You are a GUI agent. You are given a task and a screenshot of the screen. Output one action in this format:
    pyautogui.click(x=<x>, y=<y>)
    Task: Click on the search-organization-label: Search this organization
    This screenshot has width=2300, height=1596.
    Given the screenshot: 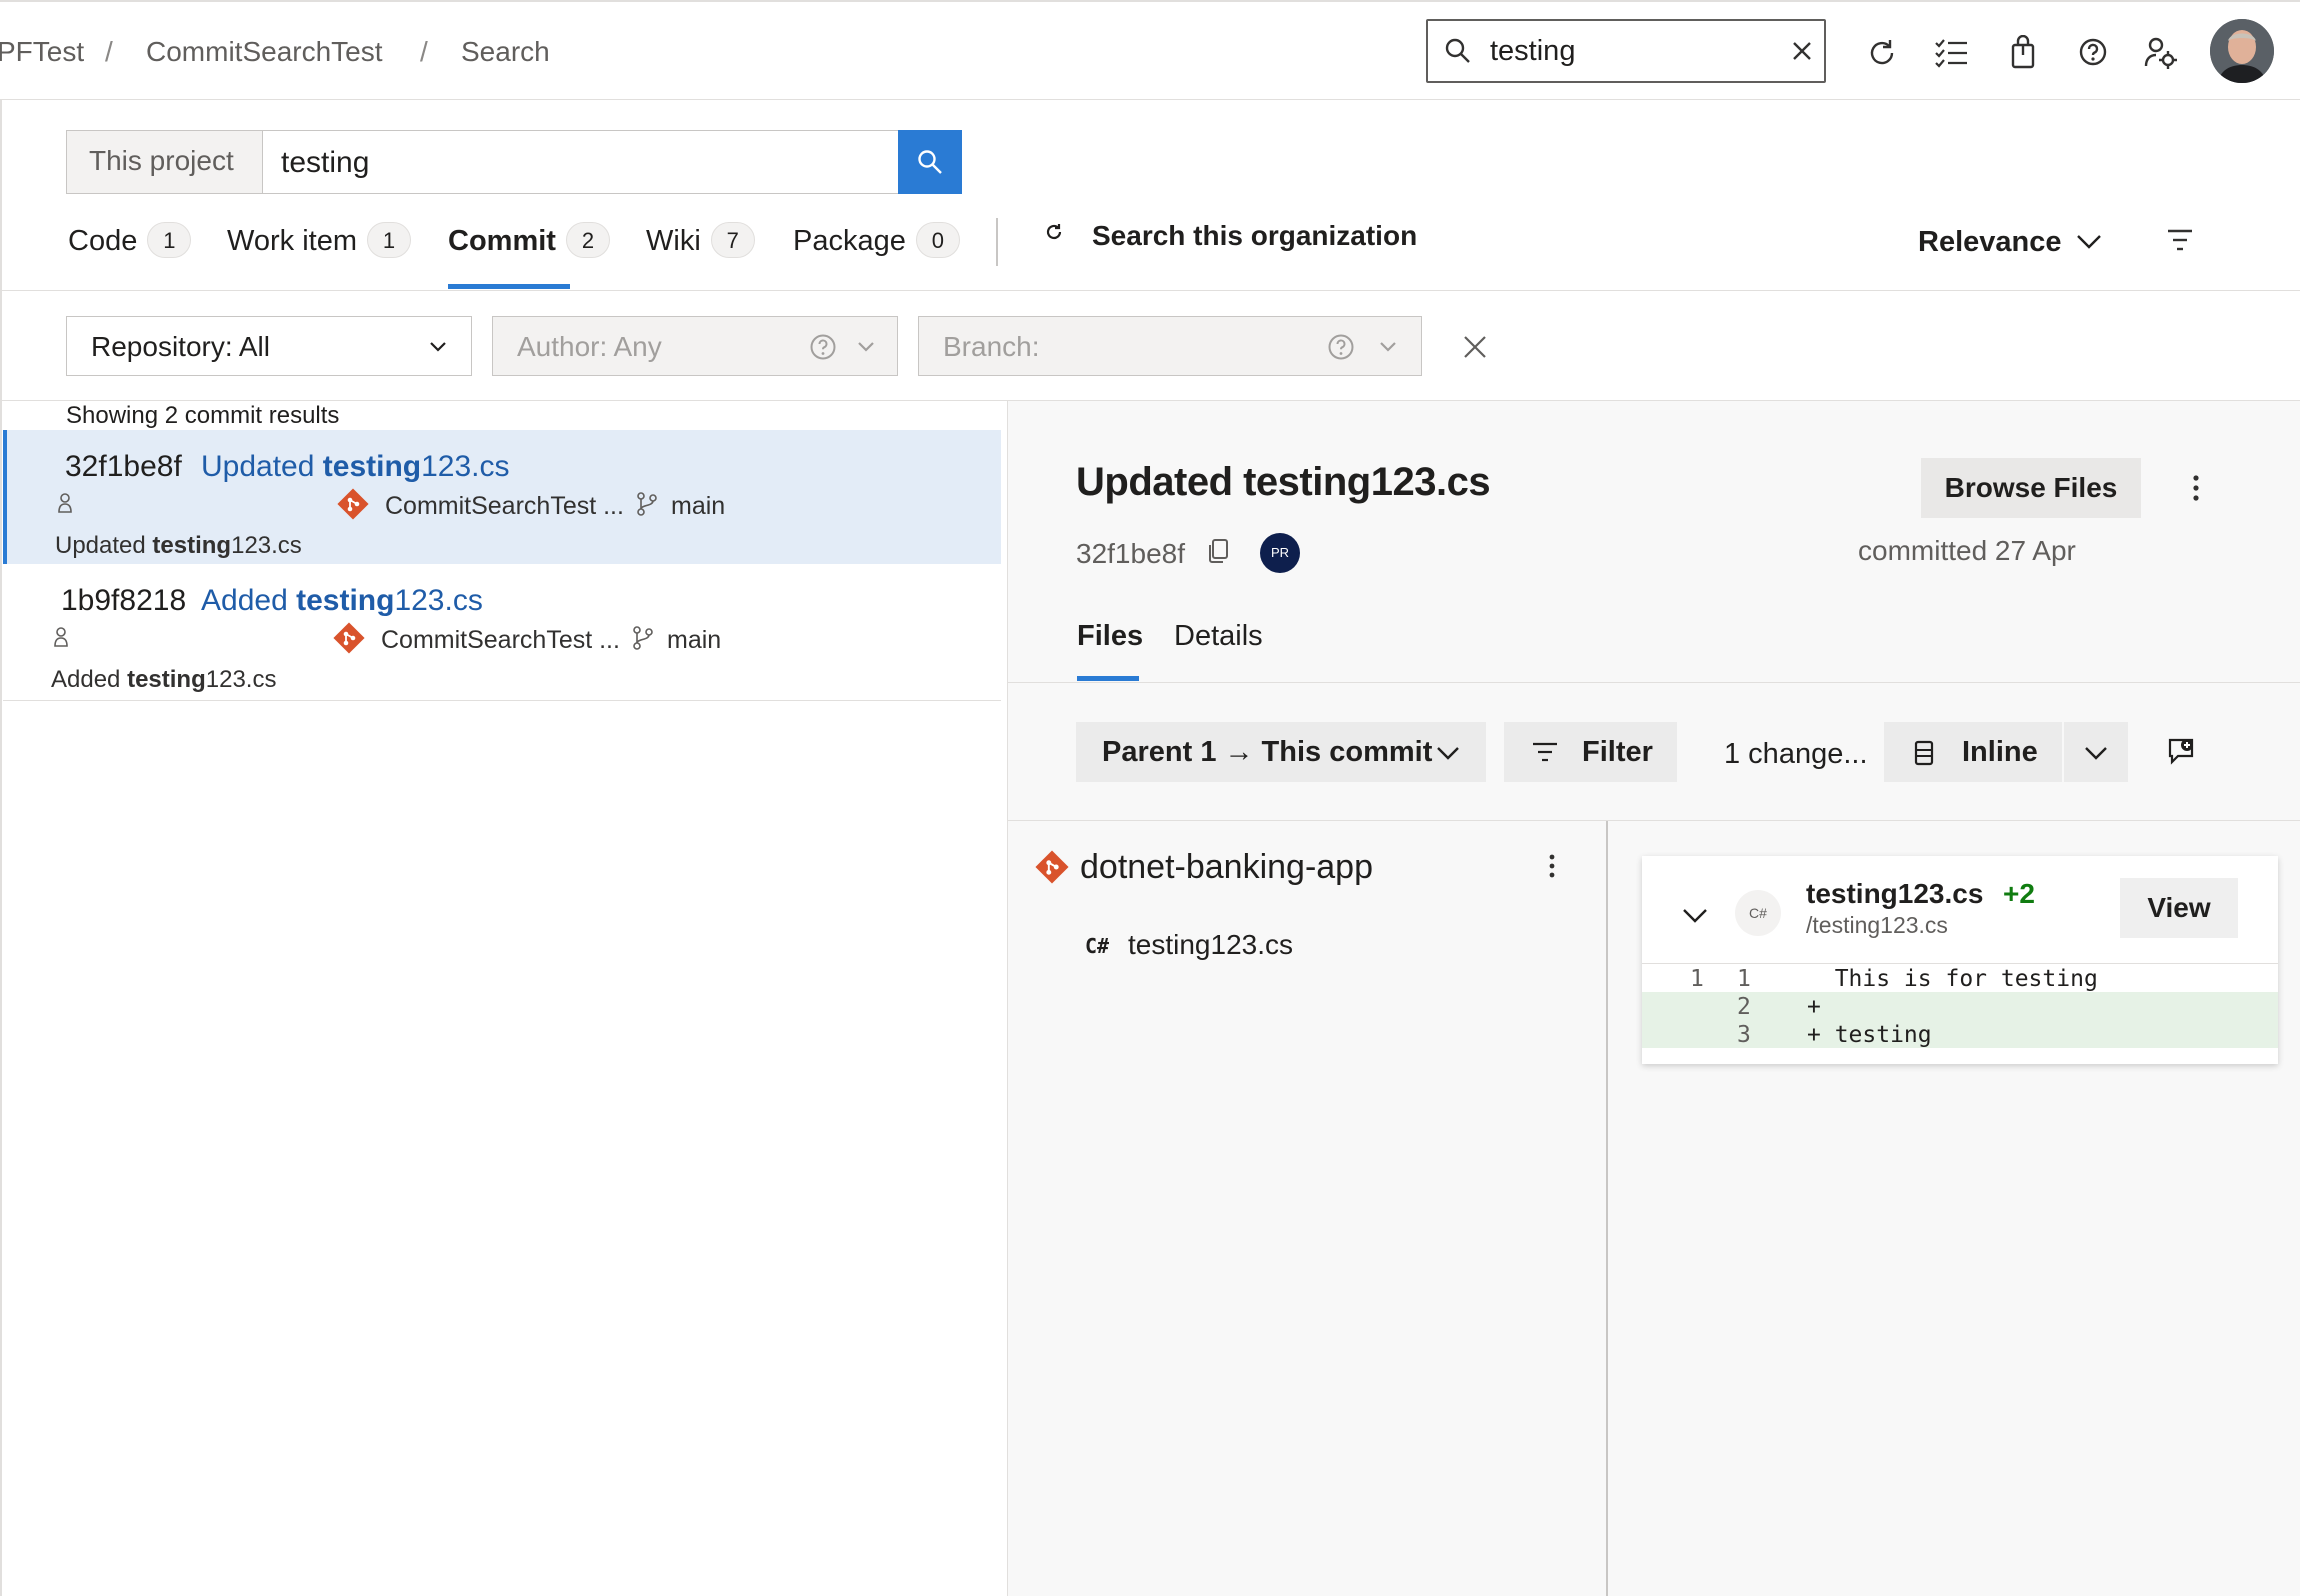 What is the action you would take?
    pyautogui.click(x=1255, y=235)
    